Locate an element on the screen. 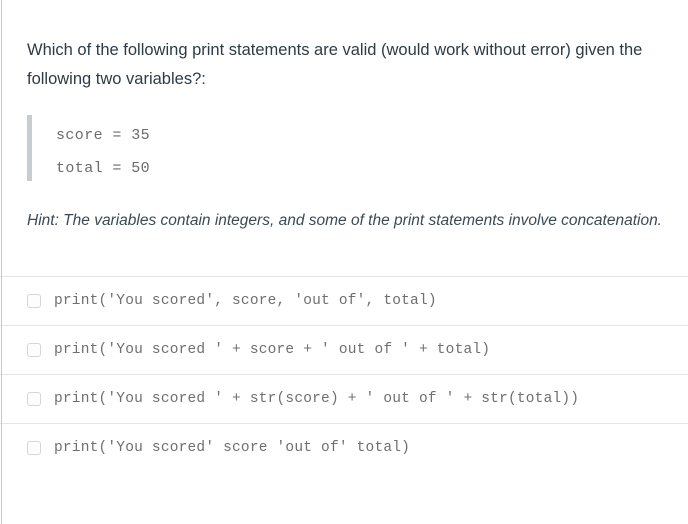 The width and height of the screenshot is (688, 524). answer-option-4-label: print('You scored' score 'out of' total) is located at coordinates (232, 448).